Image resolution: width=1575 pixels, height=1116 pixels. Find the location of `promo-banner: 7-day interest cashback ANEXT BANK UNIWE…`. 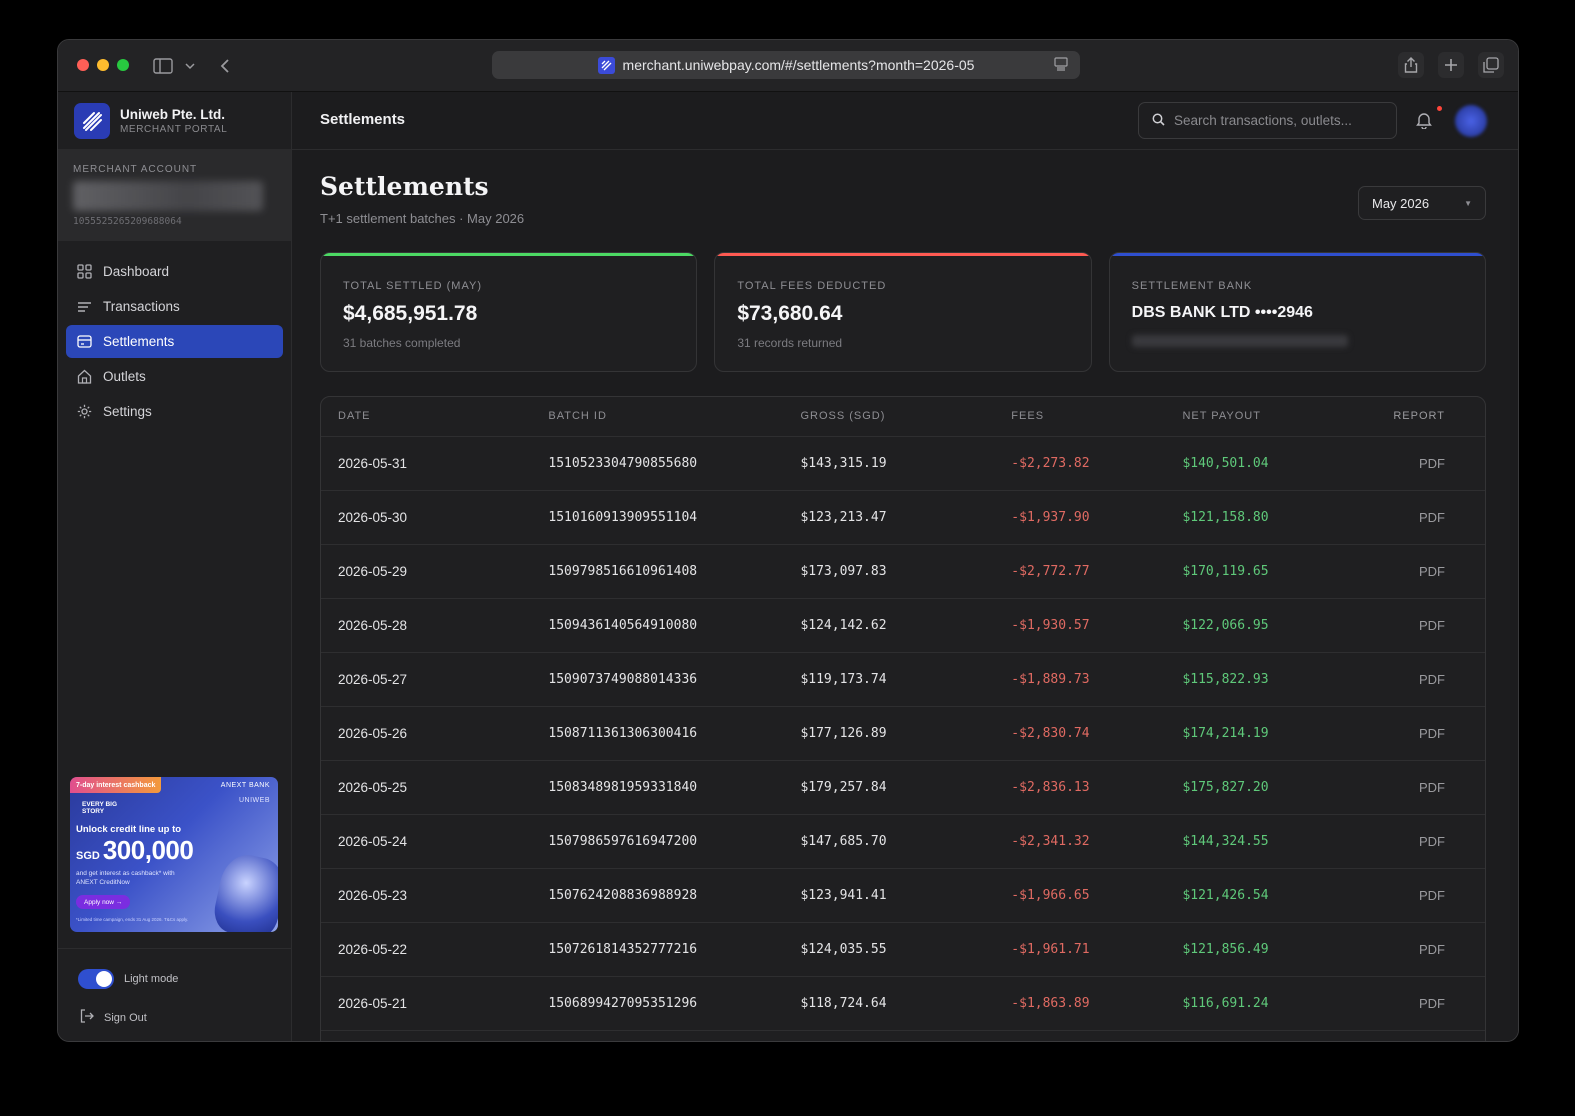

promo-banner: 7-day interest cashback ANEXT BANK UNIWE… is located at coordinates (174, 854).